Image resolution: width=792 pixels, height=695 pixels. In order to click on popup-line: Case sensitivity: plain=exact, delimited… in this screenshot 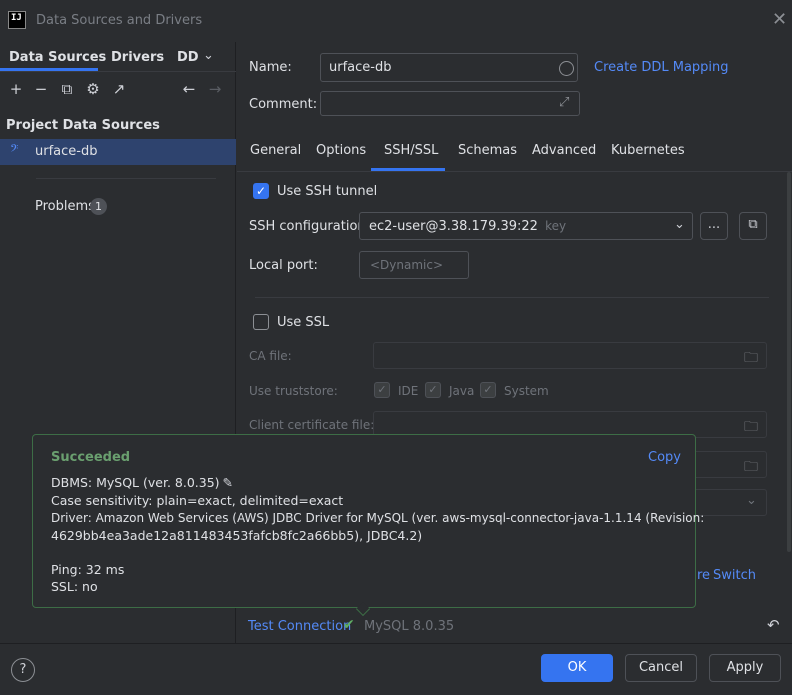, I will do `click(197, 500)`.